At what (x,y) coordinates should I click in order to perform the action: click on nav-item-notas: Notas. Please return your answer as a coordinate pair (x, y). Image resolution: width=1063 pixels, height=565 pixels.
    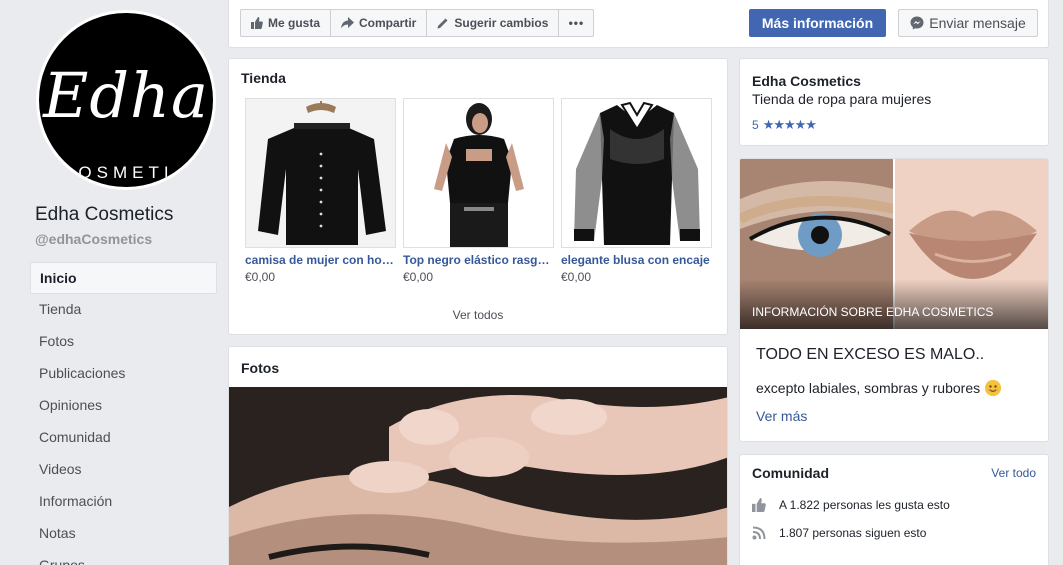
    Looking at the image, I should click on (123, 534).